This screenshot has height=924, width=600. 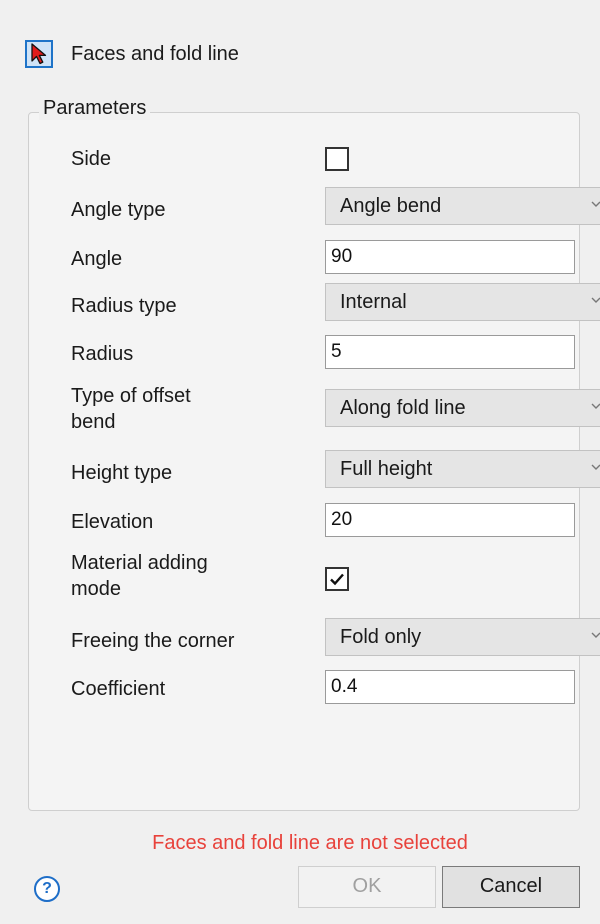 I want to click on offset-bend-type-value: Along fold line, so click(x=403, y=408).